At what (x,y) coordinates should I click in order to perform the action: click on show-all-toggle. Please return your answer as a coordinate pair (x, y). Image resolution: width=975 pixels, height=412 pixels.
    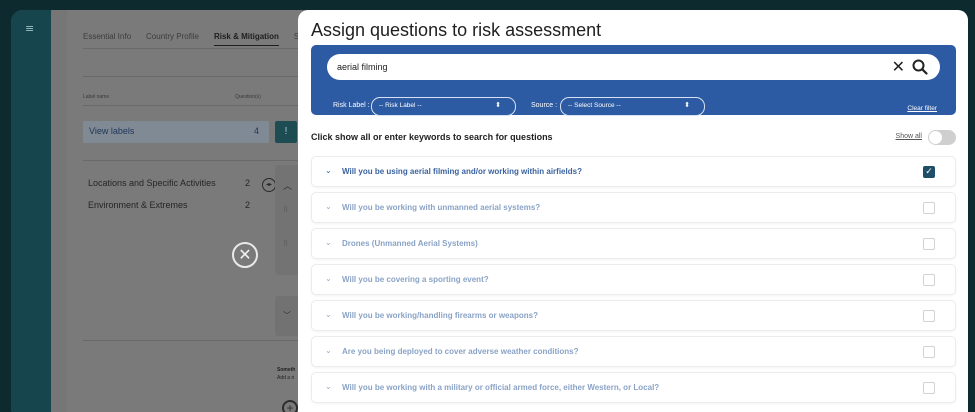
    Looking at the image, I should click on (942, 137).